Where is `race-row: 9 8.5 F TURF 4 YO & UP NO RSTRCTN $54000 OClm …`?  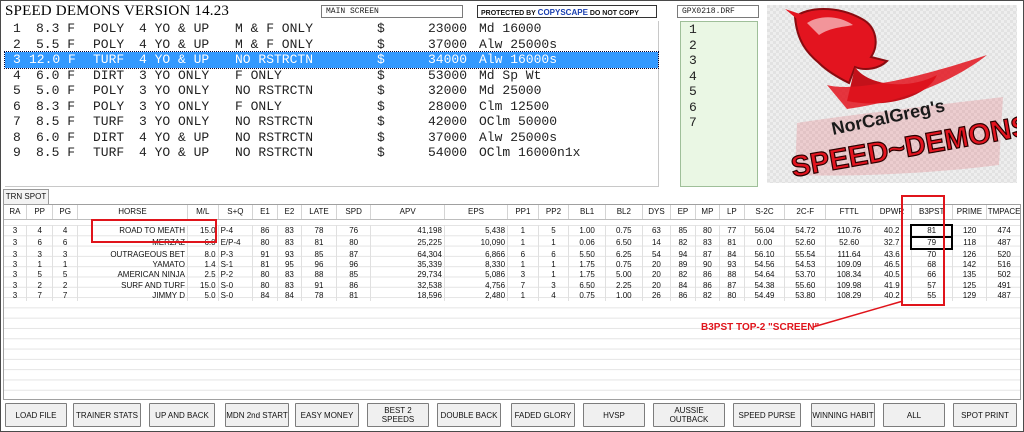
race-row: 9 8.5 F TURF 4 YO & UP NO RSTRCTN $54000 OClm … is located at coordinates (331, 153).